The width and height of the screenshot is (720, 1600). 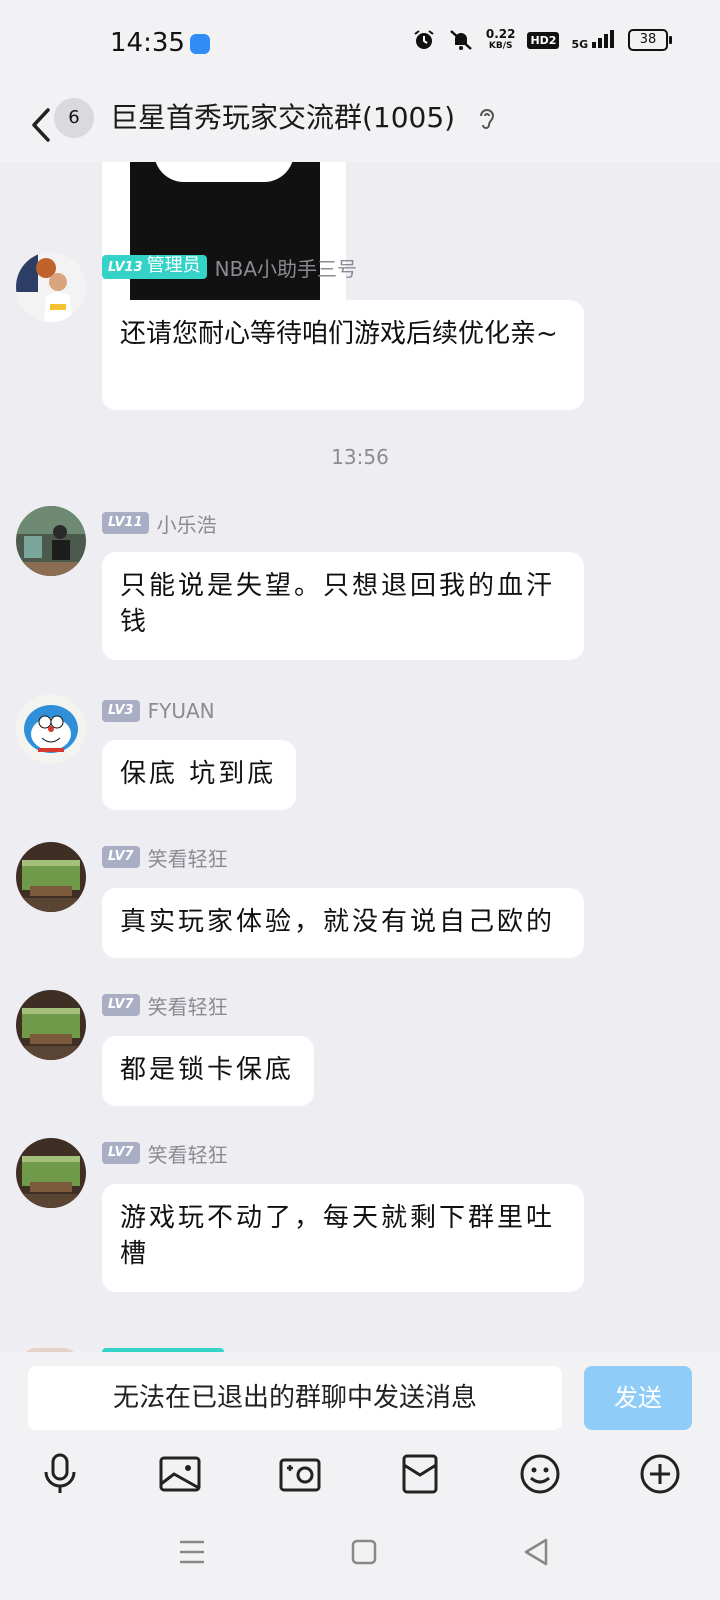 I want to click on network-speed: 0.22 KB/S, so click(x=501, y=40).